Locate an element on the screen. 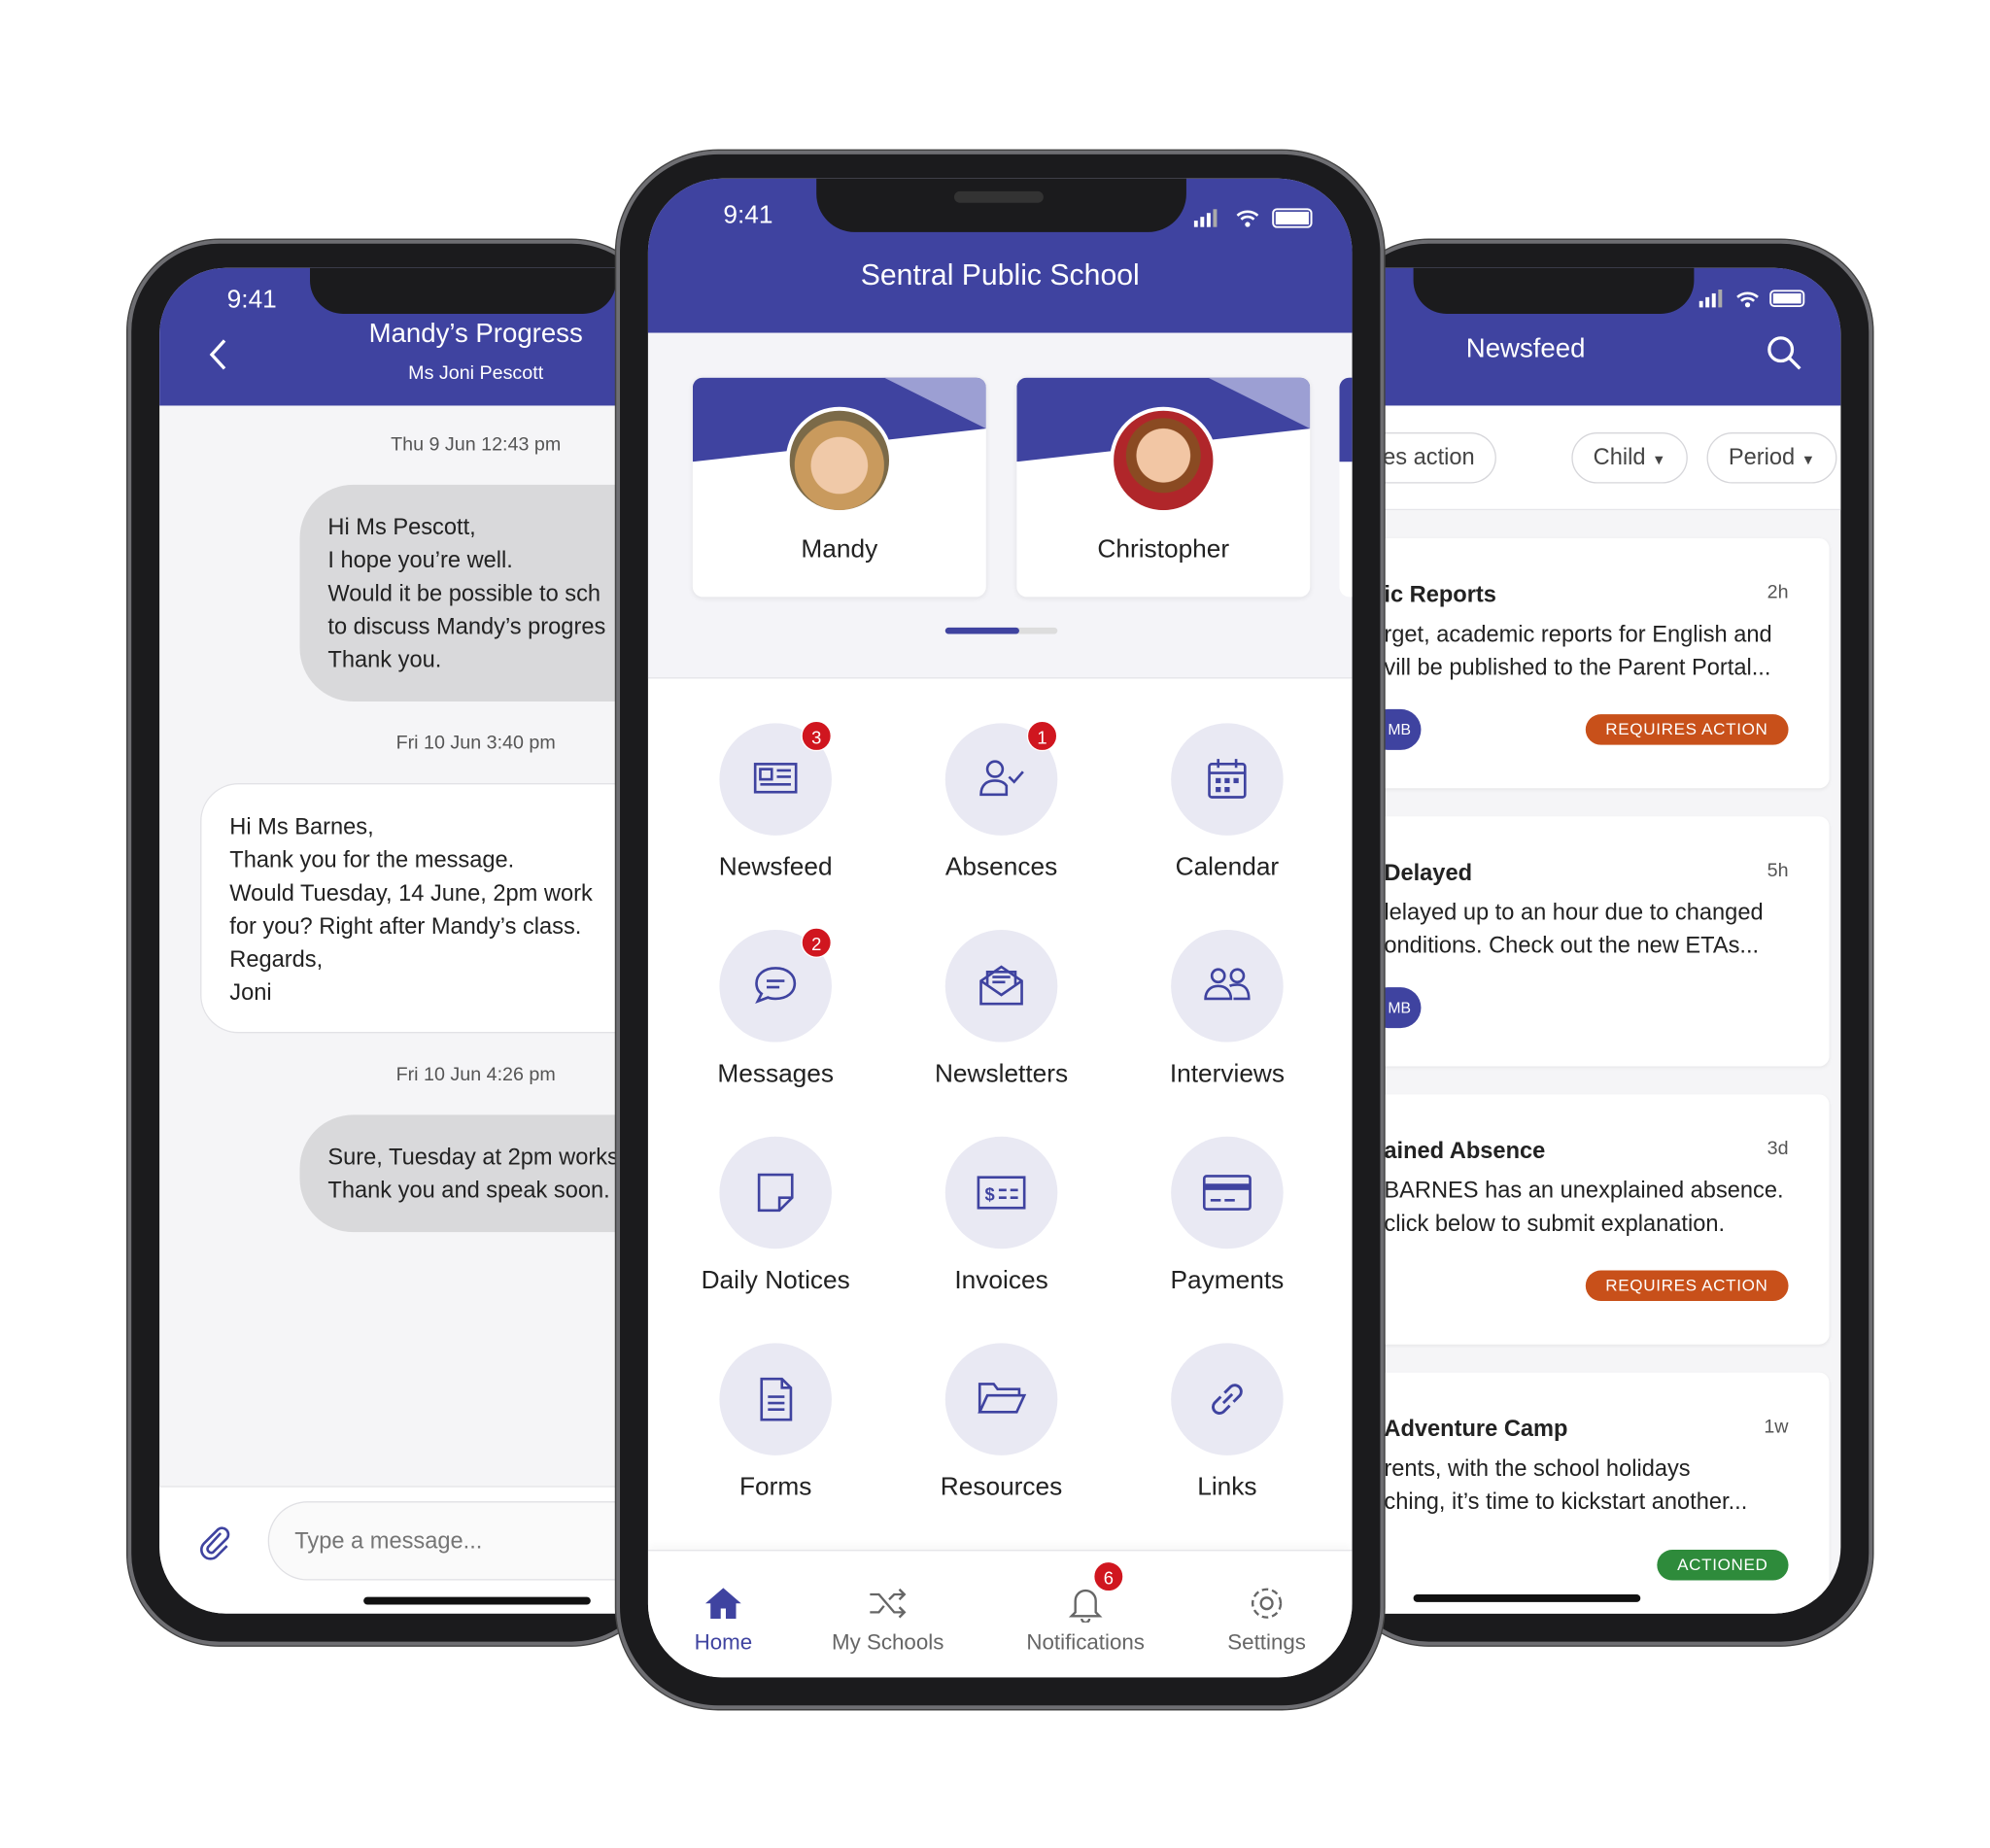 This screenshot has height=1848, width=1990. child-name: Christopher is located at coordinates (1164, 550).